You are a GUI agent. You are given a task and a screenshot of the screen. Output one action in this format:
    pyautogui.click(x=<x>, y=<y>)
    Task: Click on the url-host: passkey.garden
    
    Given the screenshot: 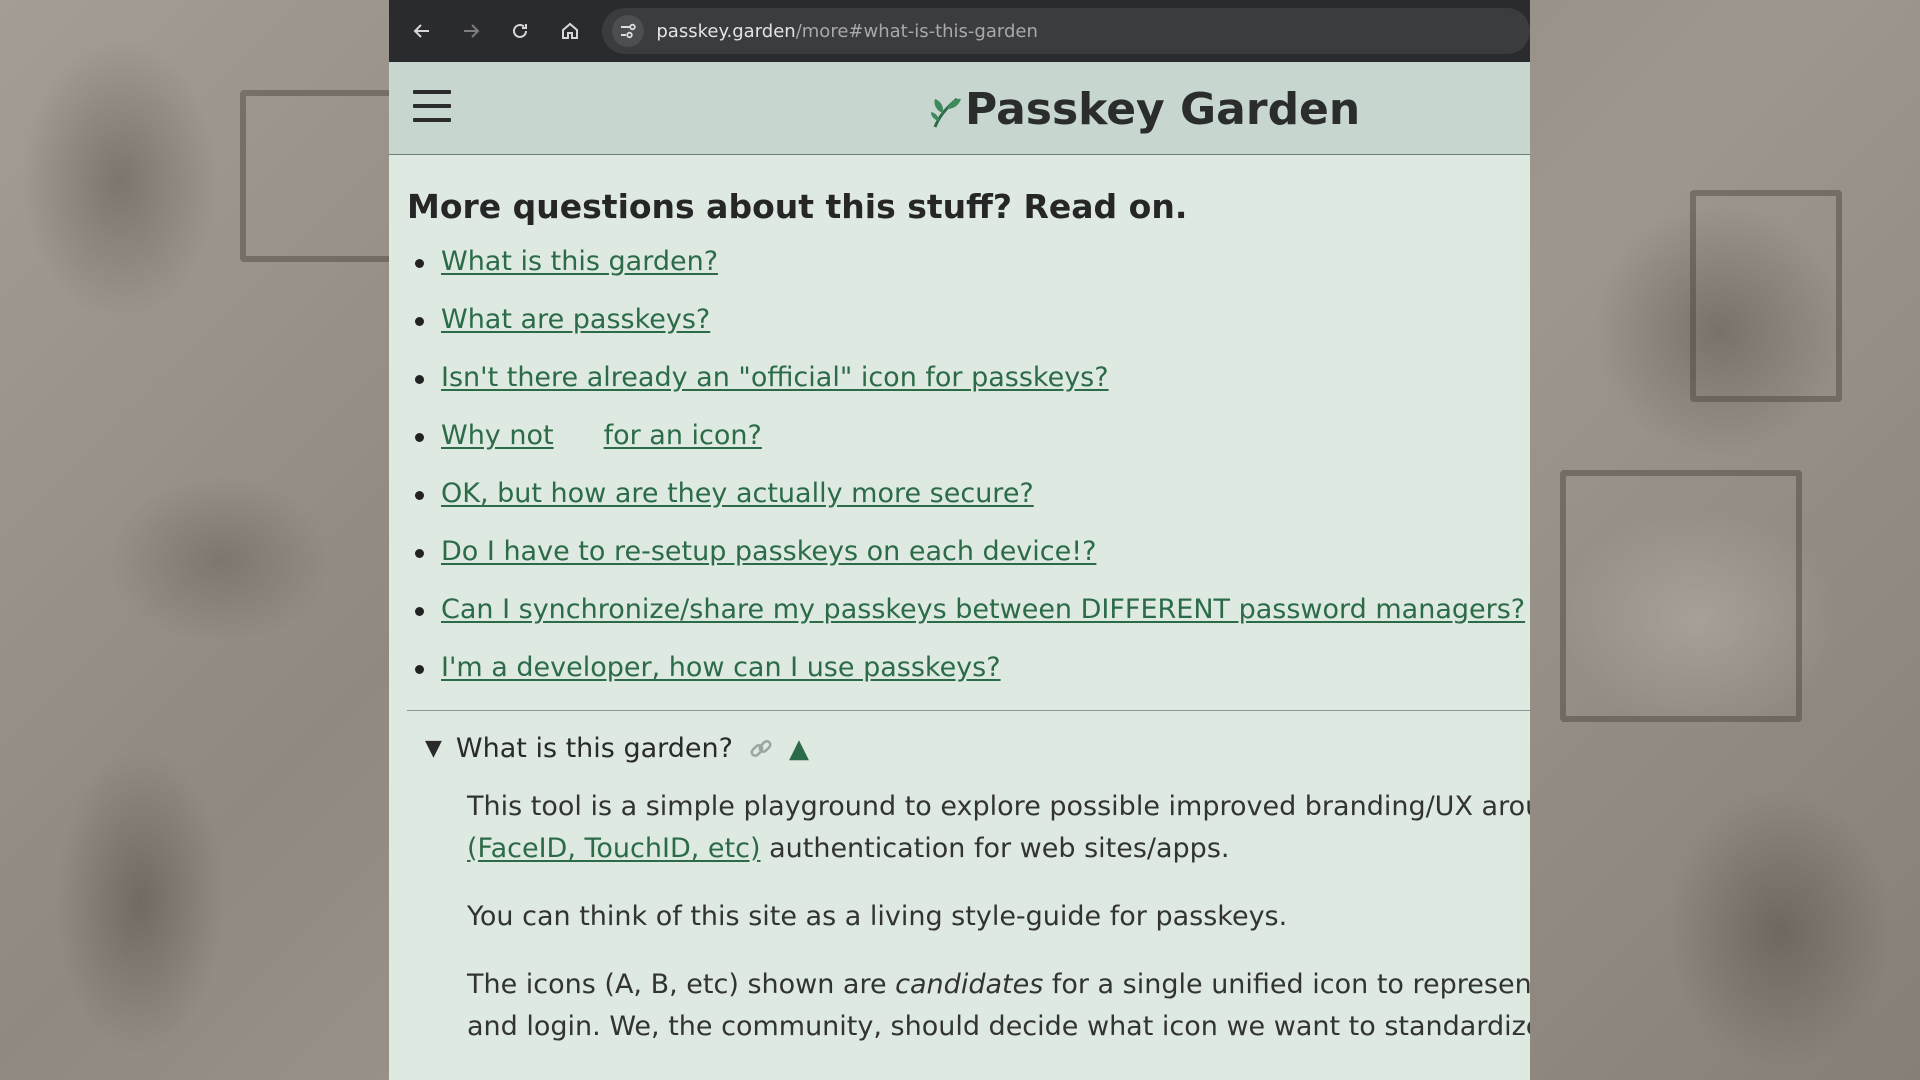 What is the action you would take?
    pyautogui.click(x=726, y=31)
    